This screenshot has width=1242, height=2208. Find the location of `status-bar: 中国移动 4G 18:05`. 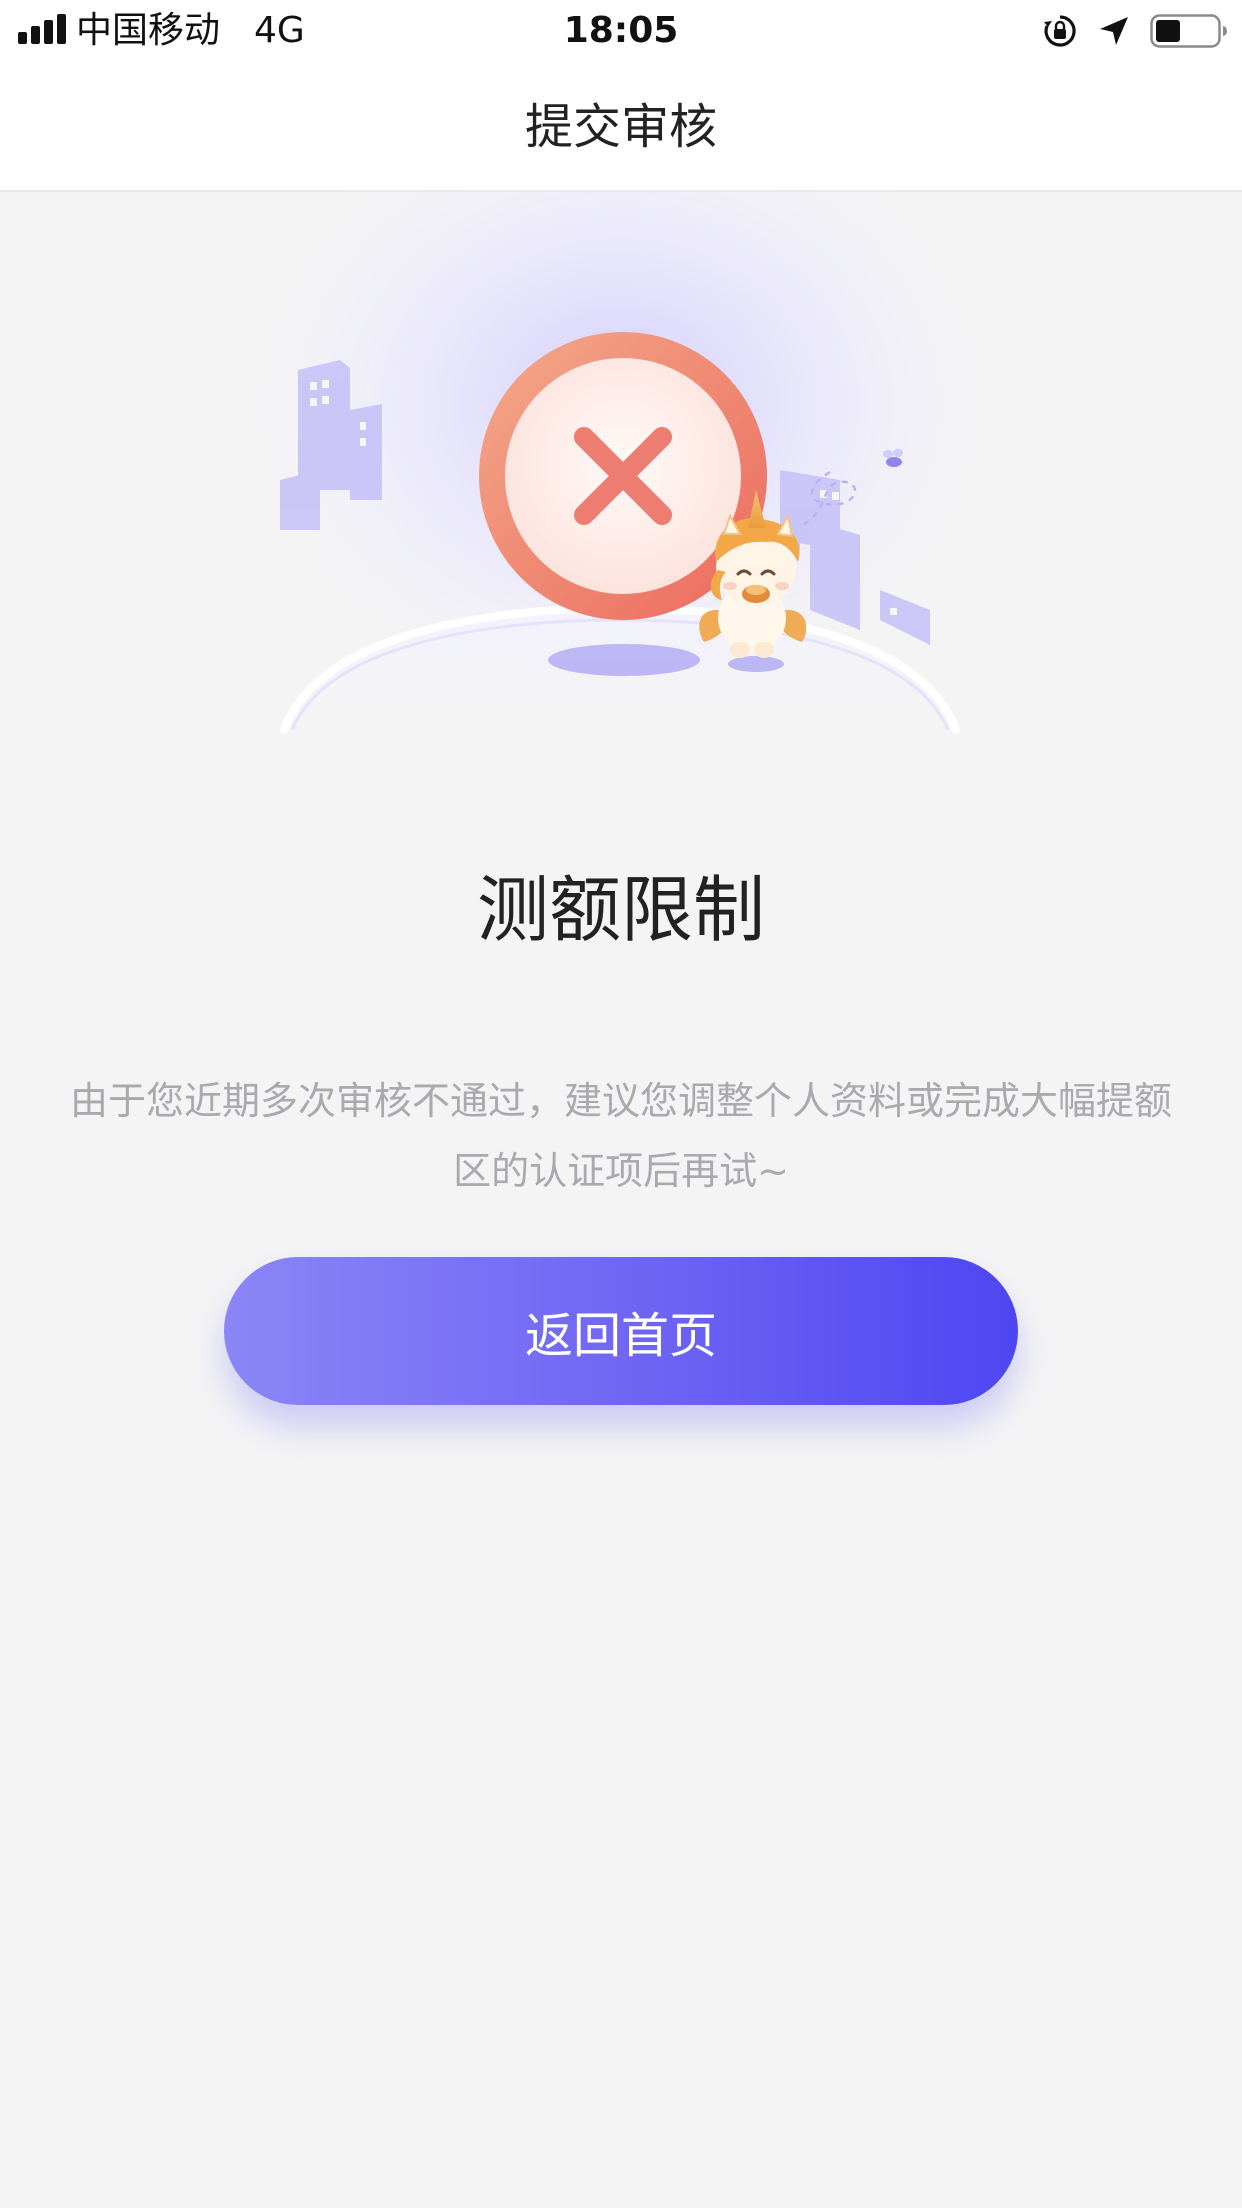

status-bar: 中国移动 4G 18:05 is located at coordinates (621, 31).